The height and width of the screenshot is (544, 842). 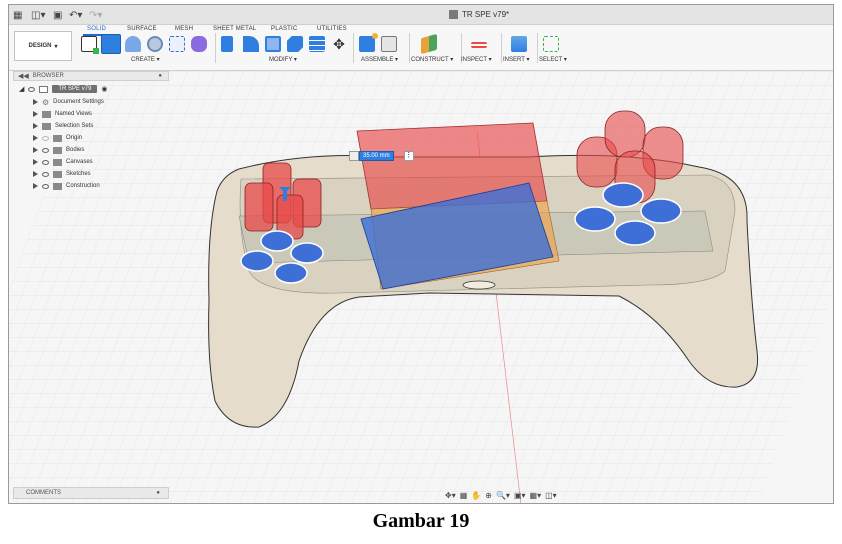 What do you see at coordinates (376, 156) in the screenshot?
I see `dimension-value: 35.00 mm` at bounding box center [376, 156].